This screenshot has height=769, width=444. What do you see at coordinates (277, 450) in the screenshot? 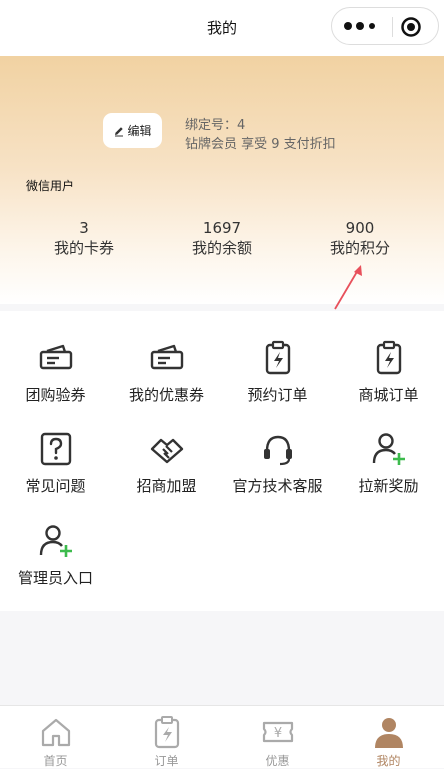
I see `headset-icon` at bounding box center [277, 450].